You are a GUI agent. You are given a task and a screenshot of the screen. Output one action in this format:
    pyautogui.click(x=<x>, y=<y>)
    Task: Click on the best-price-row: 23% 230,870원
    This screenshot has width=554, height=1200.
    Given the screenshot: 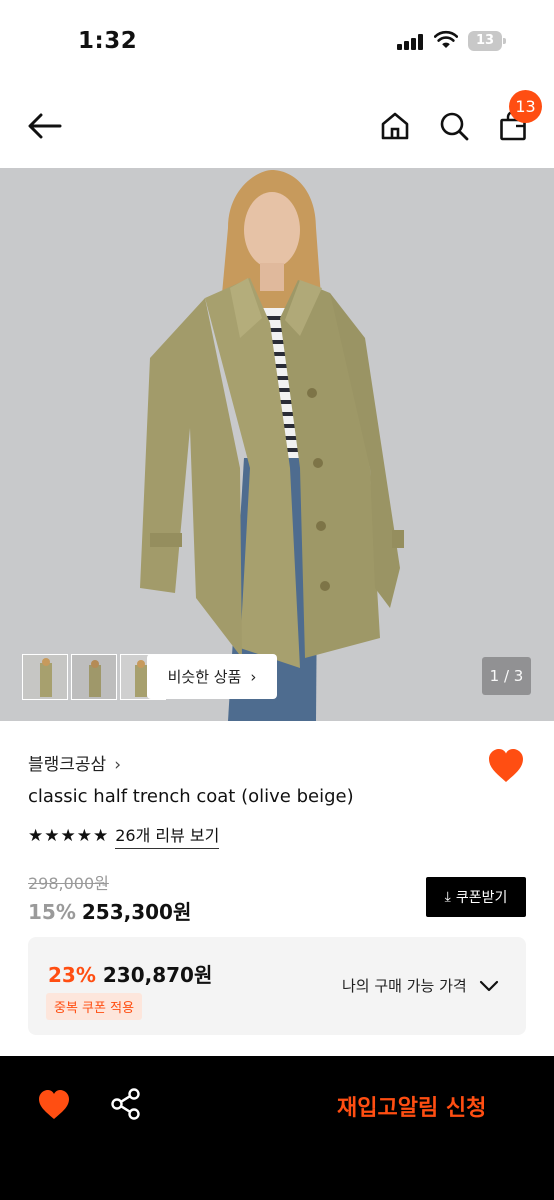 What is the action you would take?
    pyautogui.click(x=130, y=973)
    